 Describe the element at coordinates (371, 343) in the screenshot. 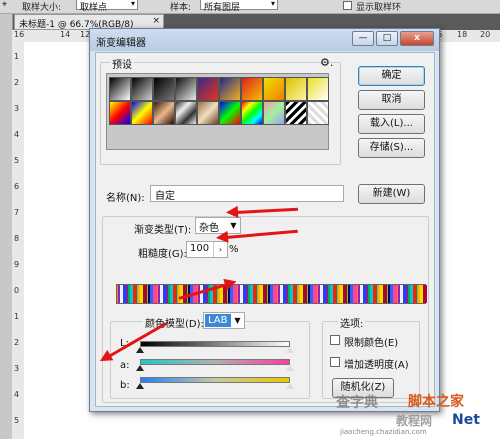

I see `restrict-colors-label: 限制颜色(E)` at that location.